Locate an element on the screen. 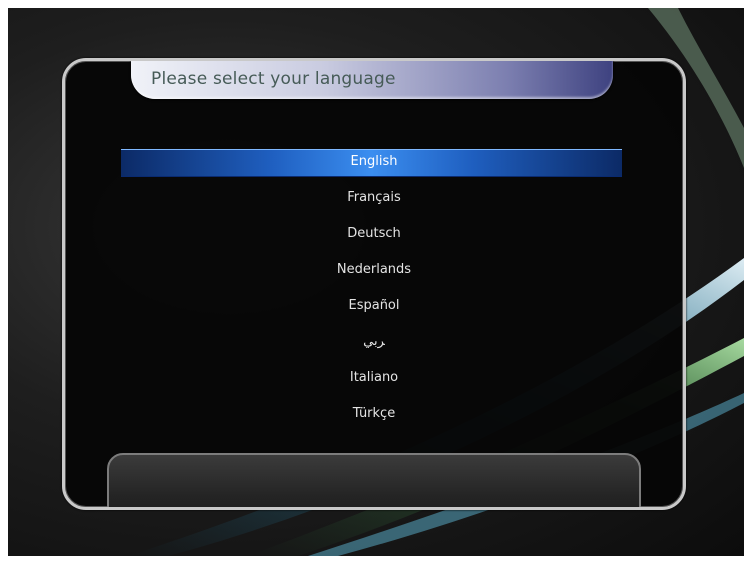 The height and width of the screenshot is (562, 744). language-option-english: English is located at coordinates (374, 167).